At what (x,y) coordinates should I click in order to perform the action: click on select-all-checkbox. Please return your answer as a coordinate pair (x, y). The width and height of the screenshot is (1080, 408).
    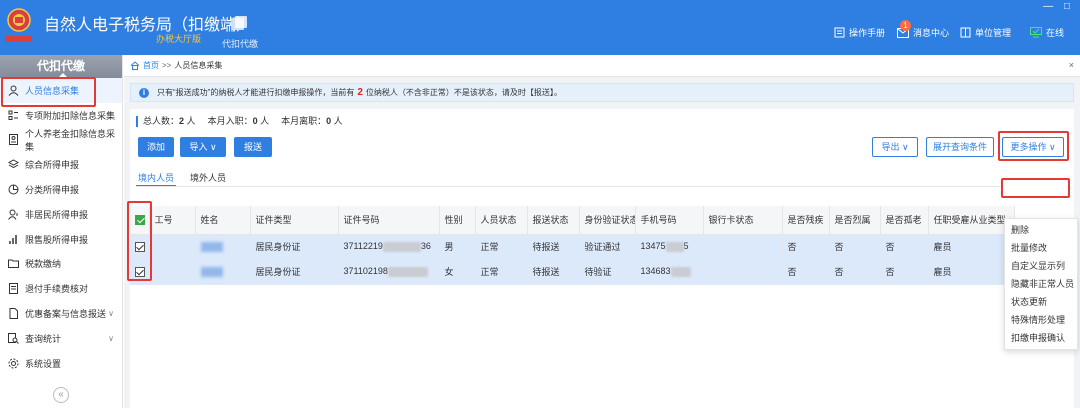
    Looking at the image, I should click on (140, 220).